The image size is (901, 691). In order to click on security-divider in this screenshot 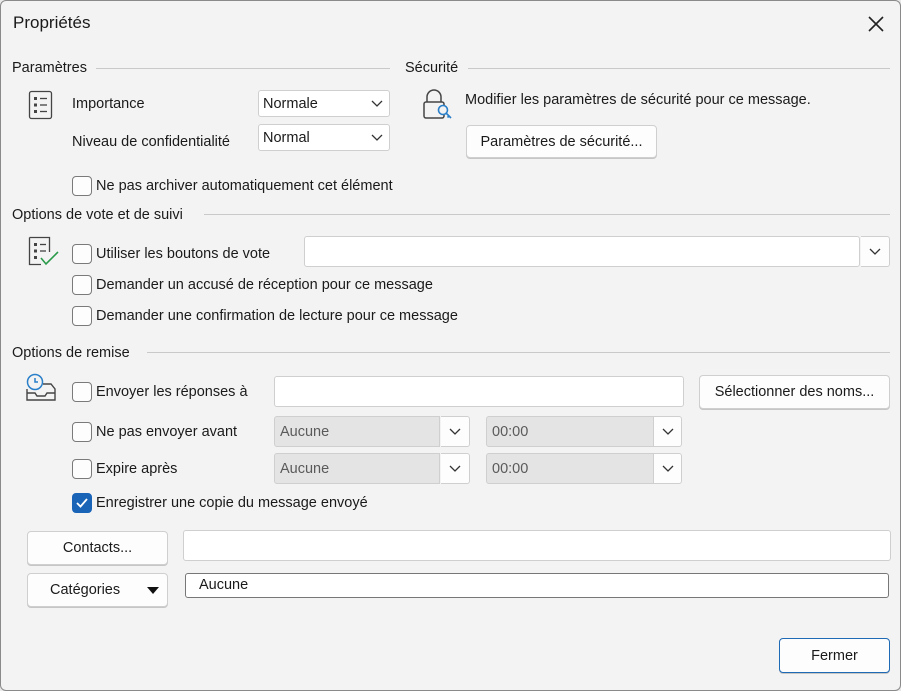, I will do `click(679, 68)`.